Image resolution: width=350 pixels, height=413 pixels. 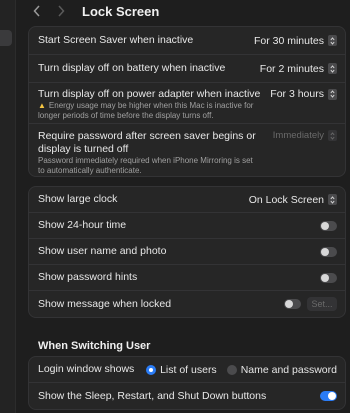 What do you see at coordinates (88, 277) in the screenshot?
I see `password-hints-label: Show password hints` at bounding box center [88, 277].